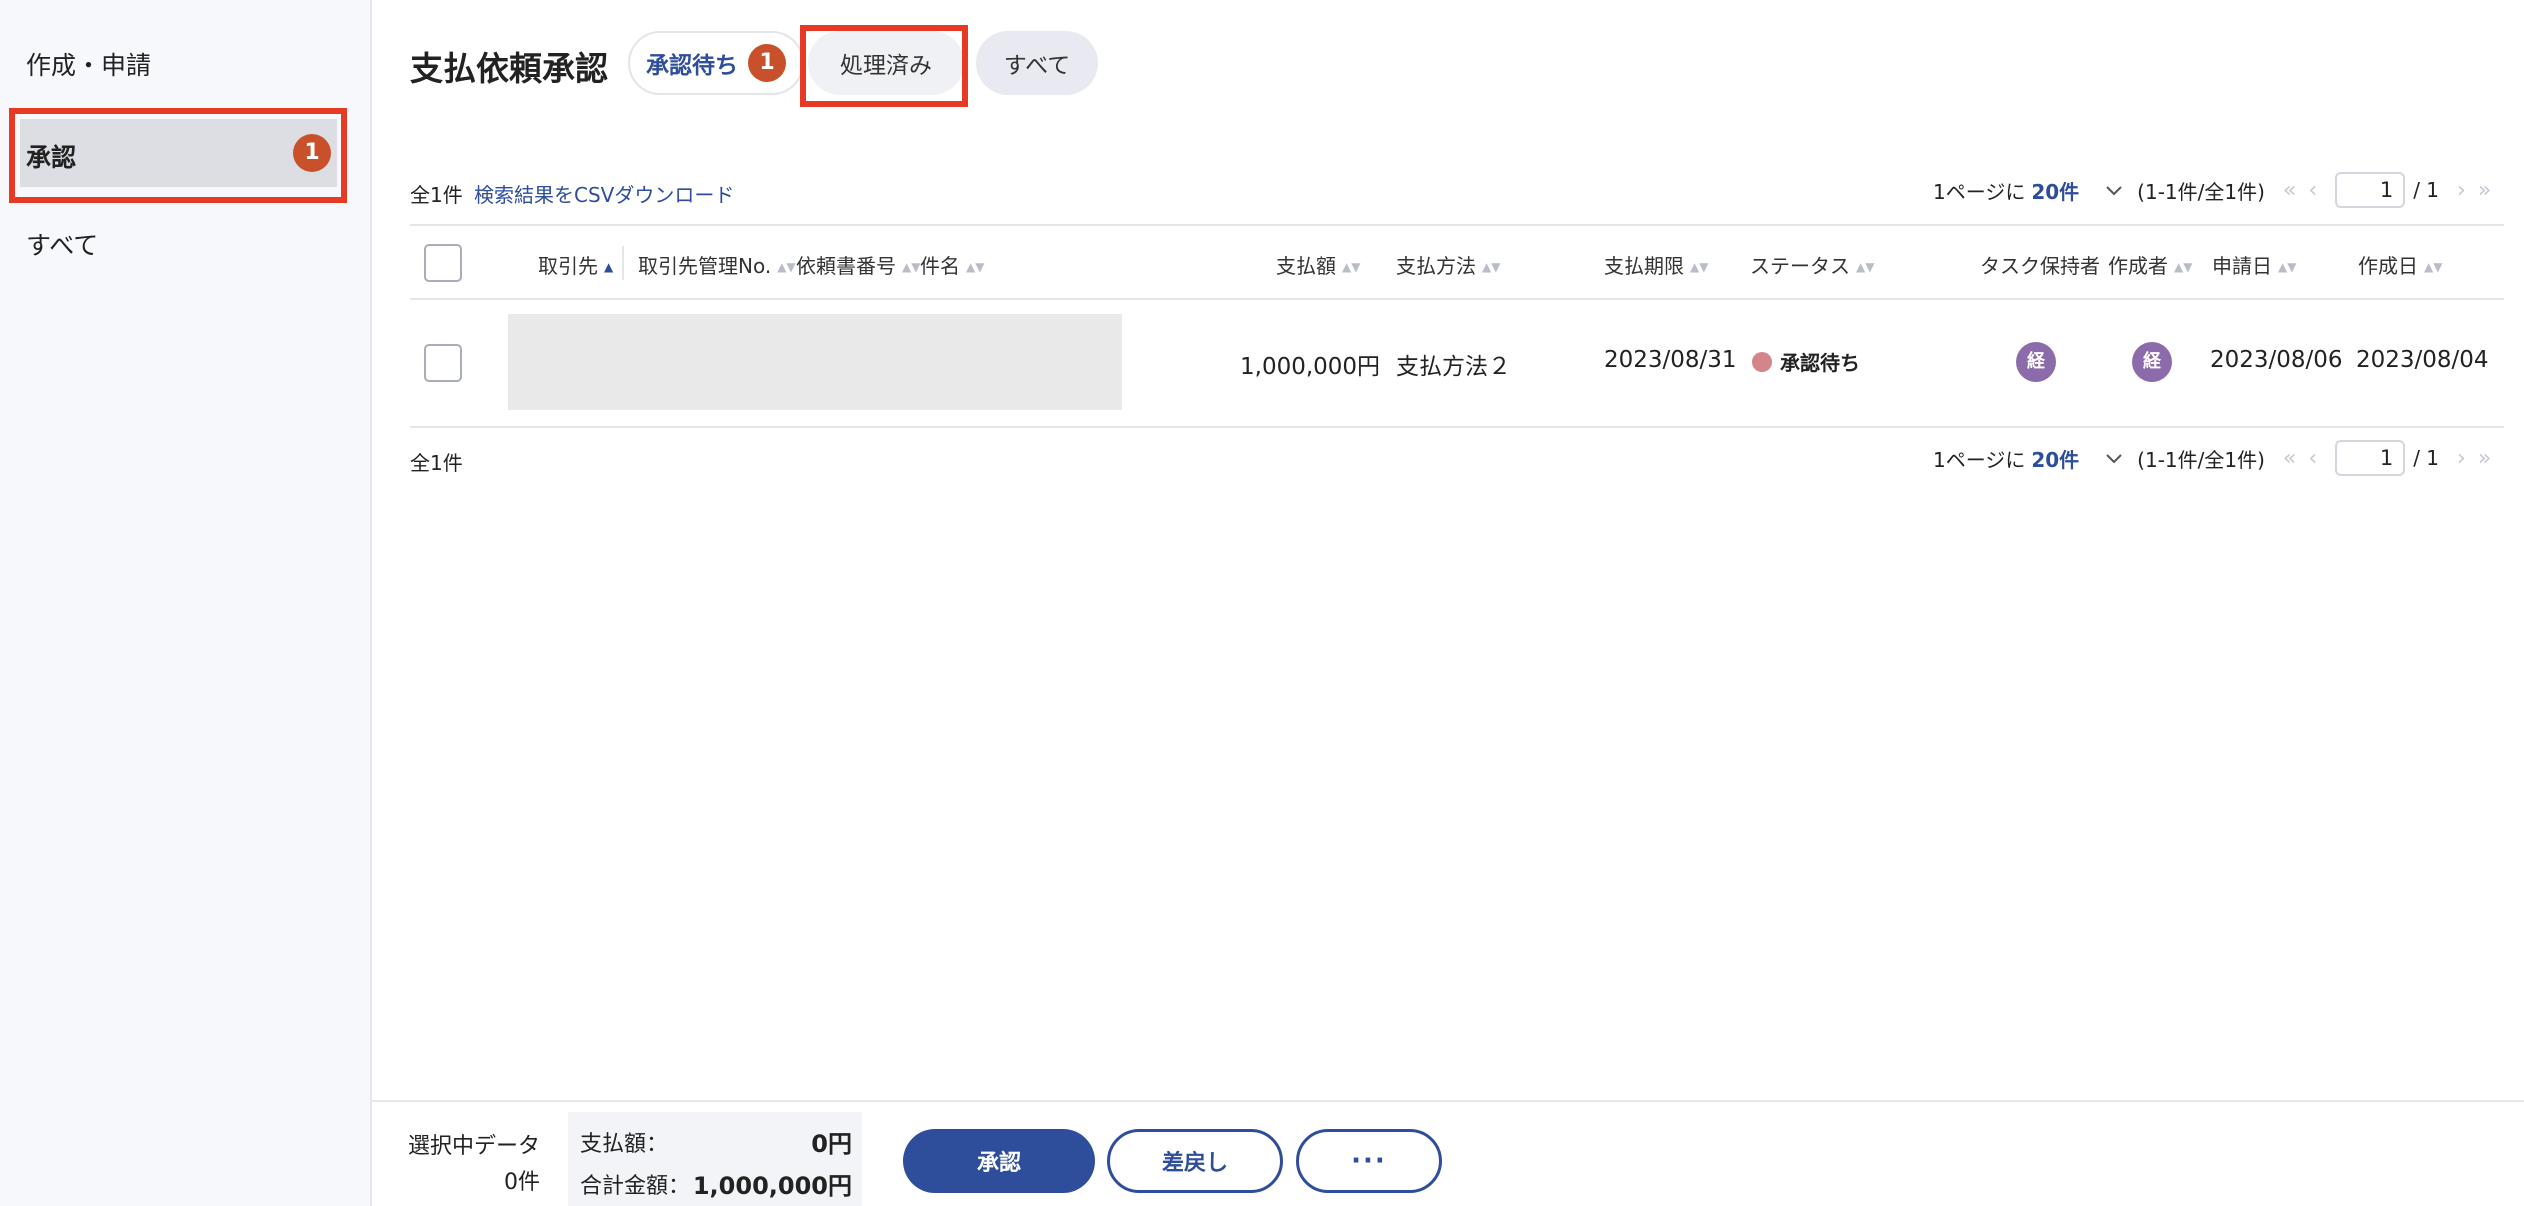  I want to click on column-divider, so click(623, 263).